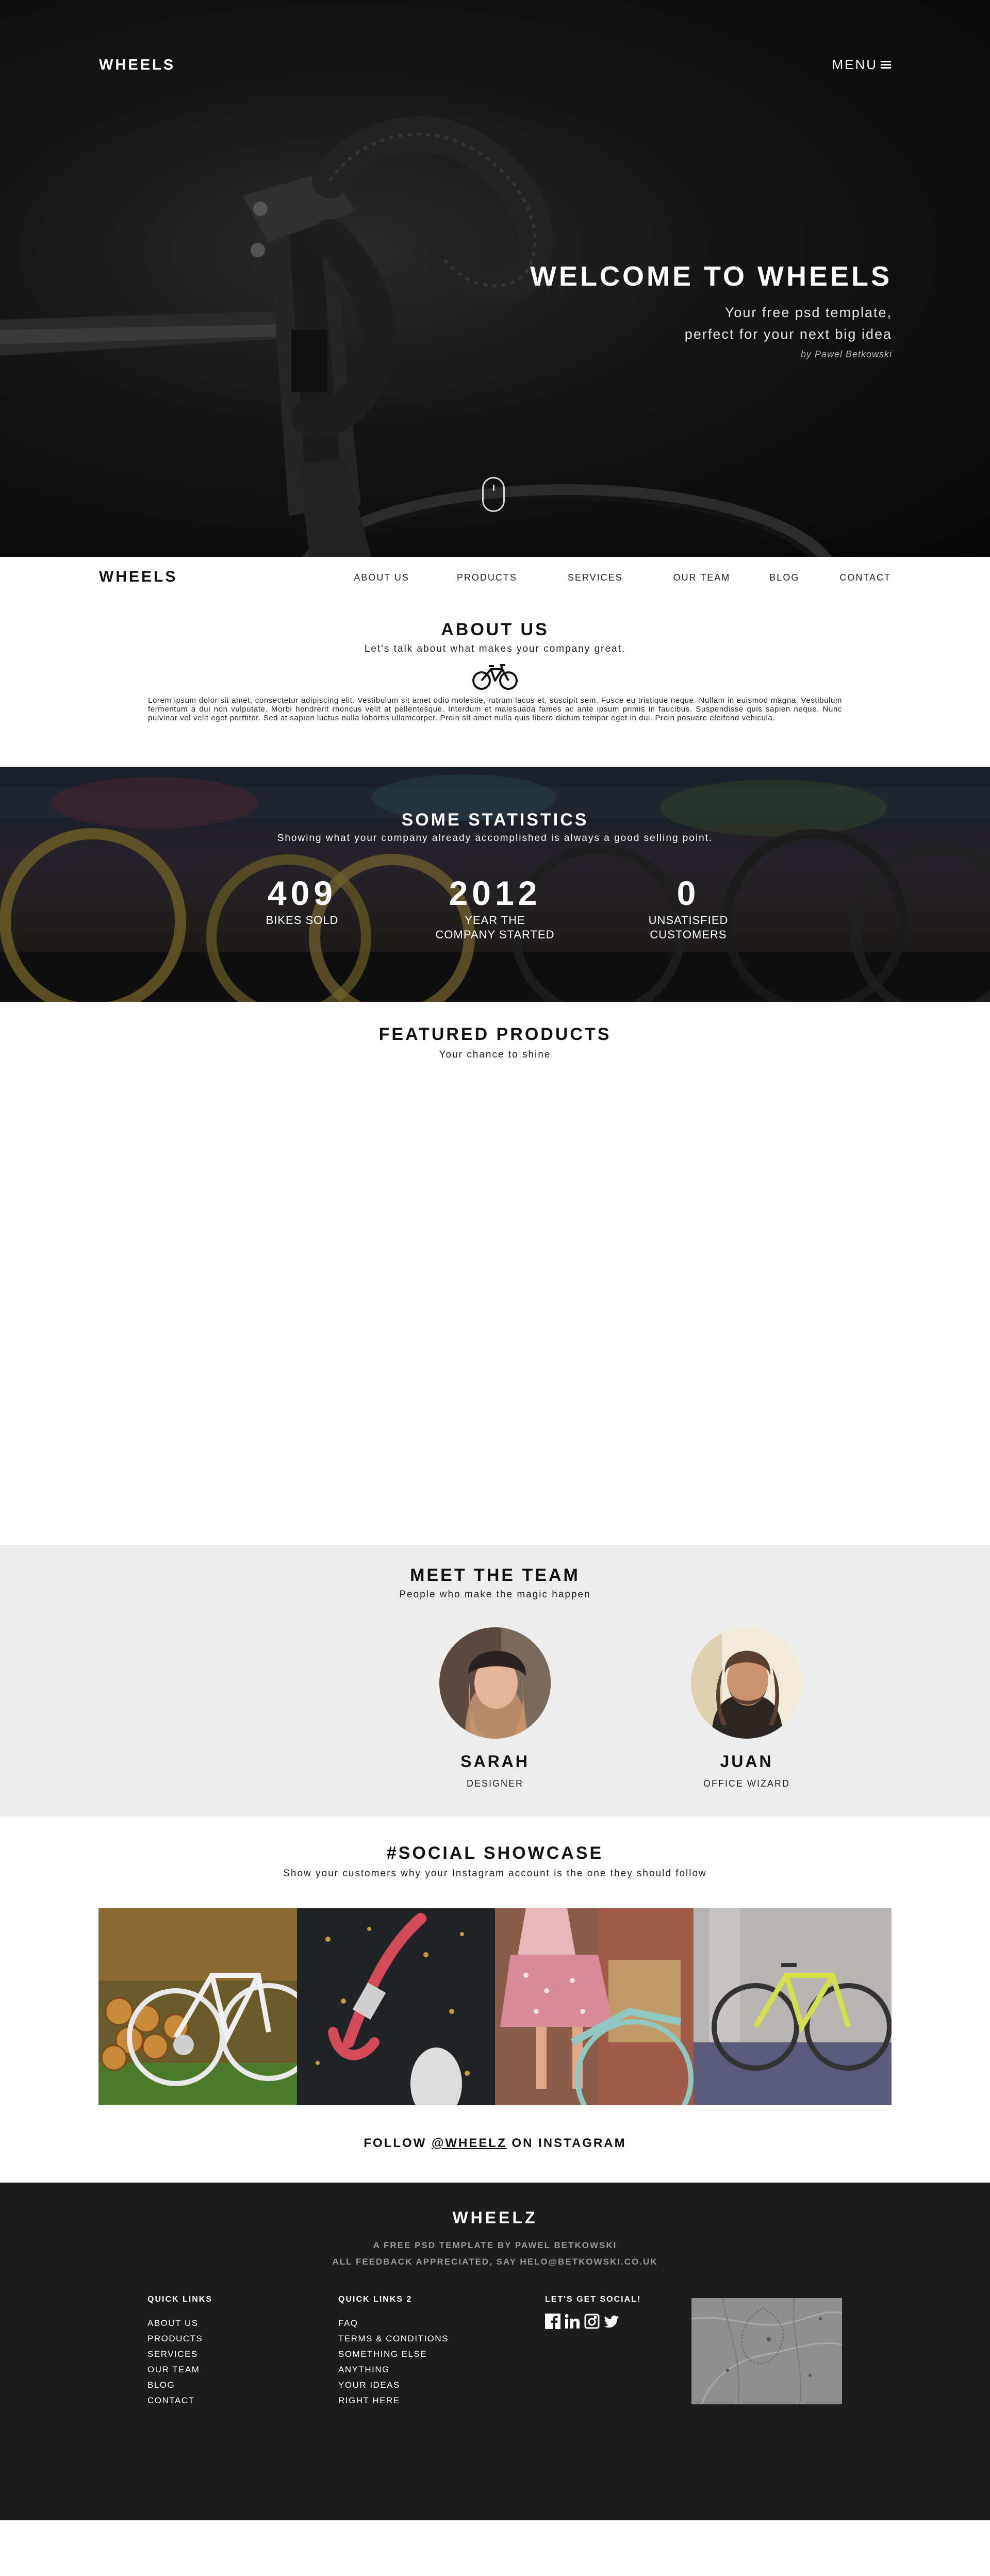 The width and height of the screenshot is (990, 2576). I want to click on instagram-icon, so click(592, 2321).